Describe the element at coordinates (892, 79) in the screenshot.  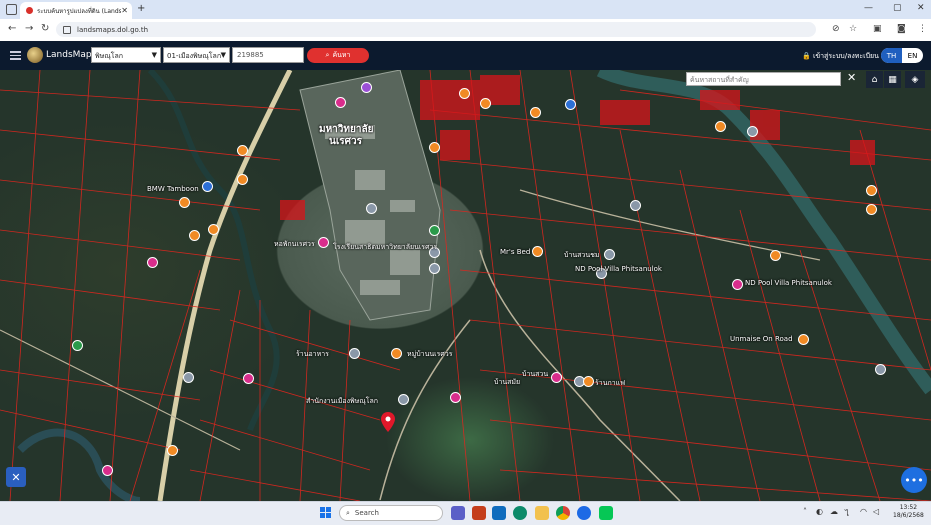
I see `grid-icon: ▦` at that location.